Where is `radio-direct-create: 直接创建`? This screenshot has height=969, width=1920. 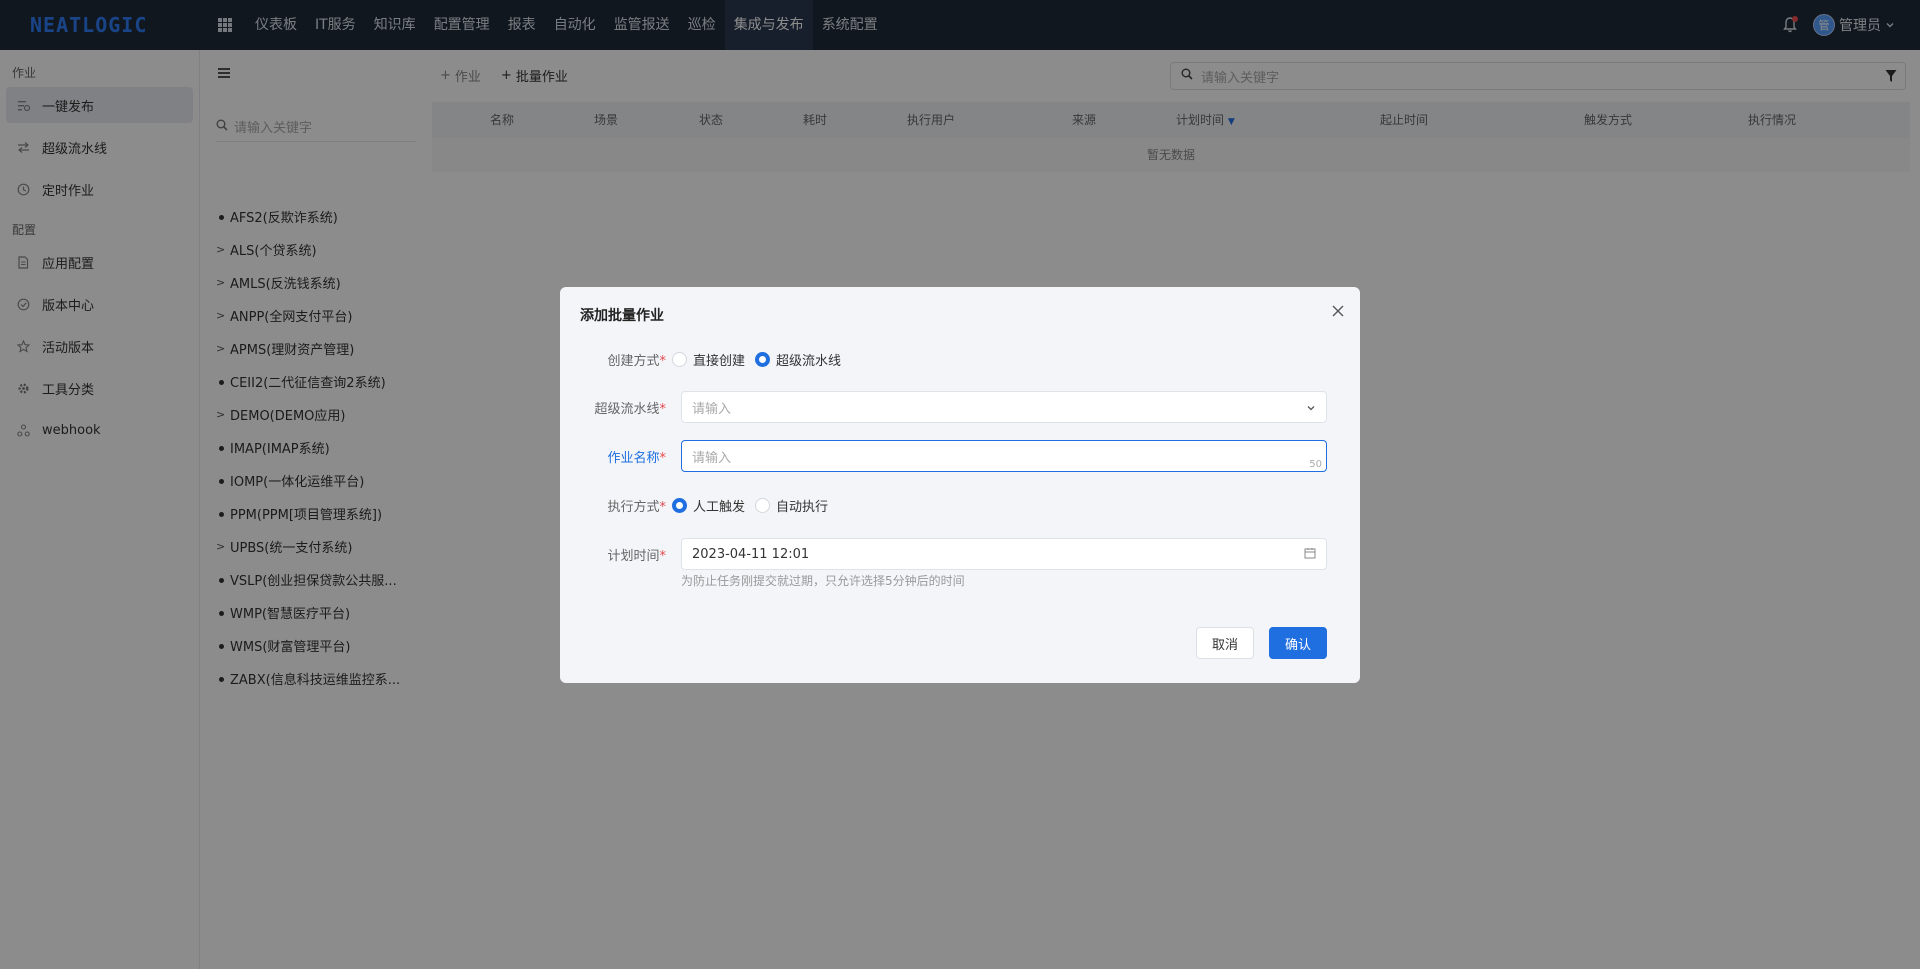
radio-direct-create: 直接创建 is located at coordinates (708, 359).